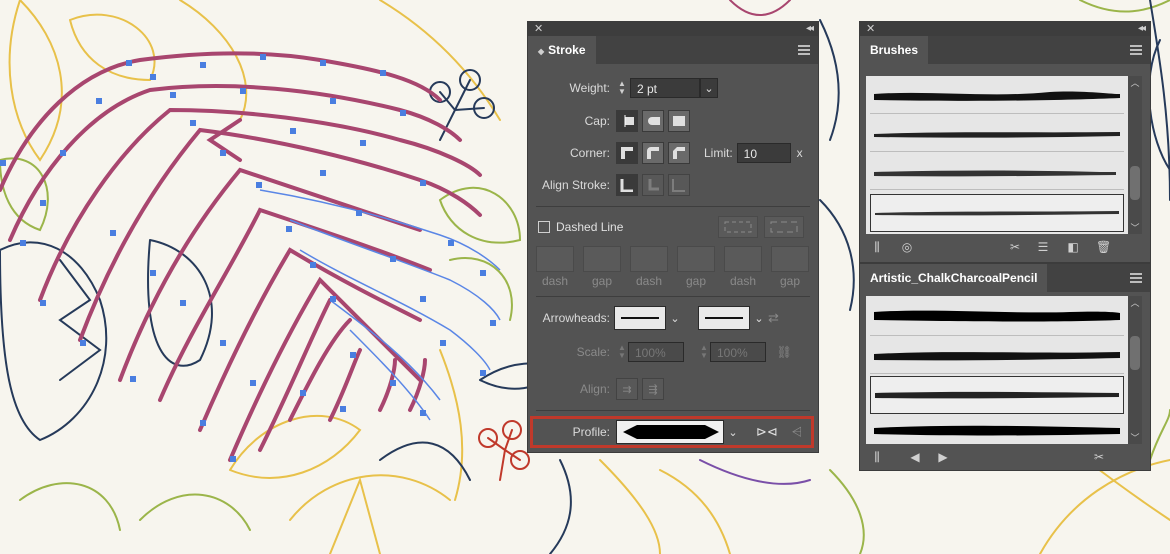  I want to click on new-brush-icon: ◧, so click(1073, 247).